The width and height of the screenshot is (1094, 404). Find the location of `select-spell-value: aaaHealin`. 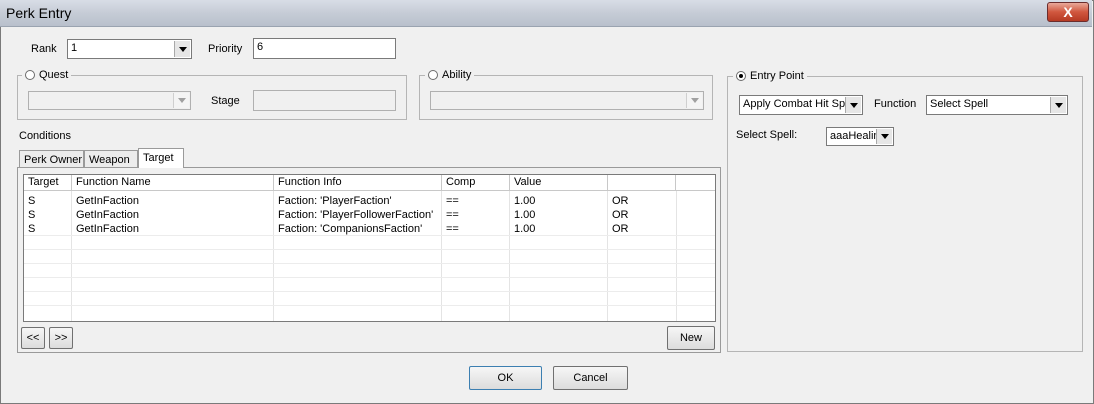

select-spell-value: aaaHealin is located at coordinates (855, 136).